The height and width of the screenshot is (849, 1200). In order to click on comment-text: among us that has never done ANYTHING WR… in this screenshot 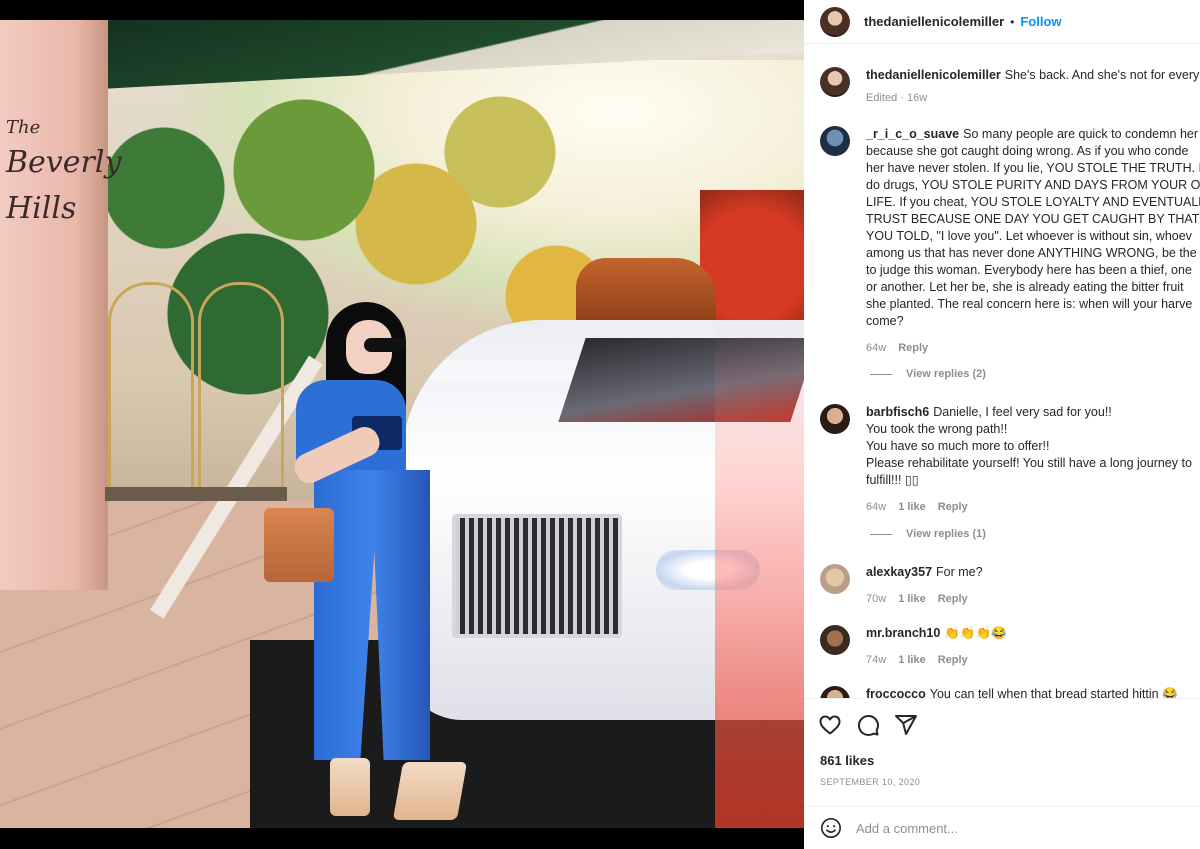, I will do `click(1031, 253)`.